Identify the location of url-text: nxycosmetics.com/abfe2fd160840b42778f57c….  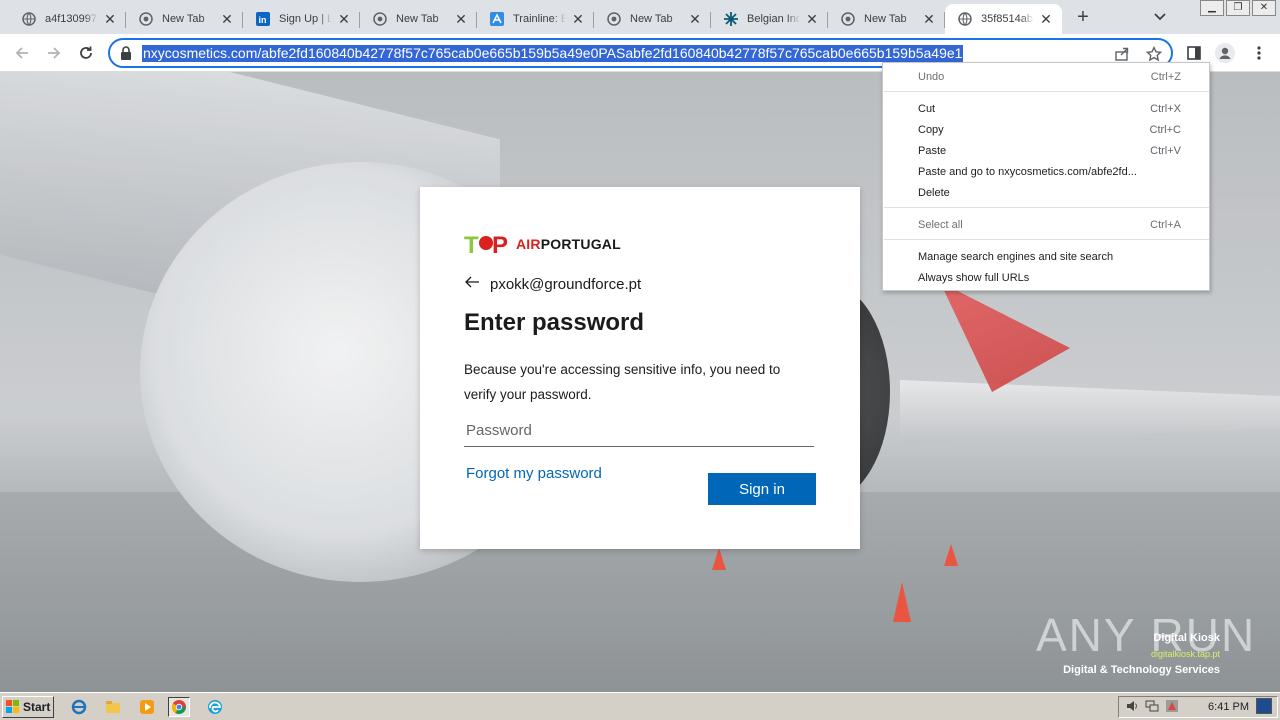
(553, 53).